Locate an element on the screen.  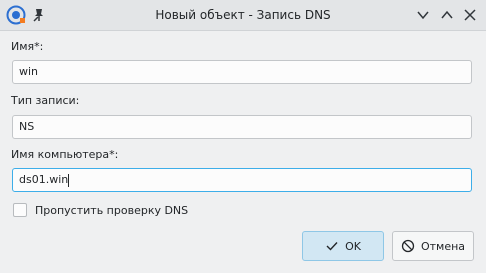
window-title: Новый объект - Запись DNS is located at coordinates (243, 15).